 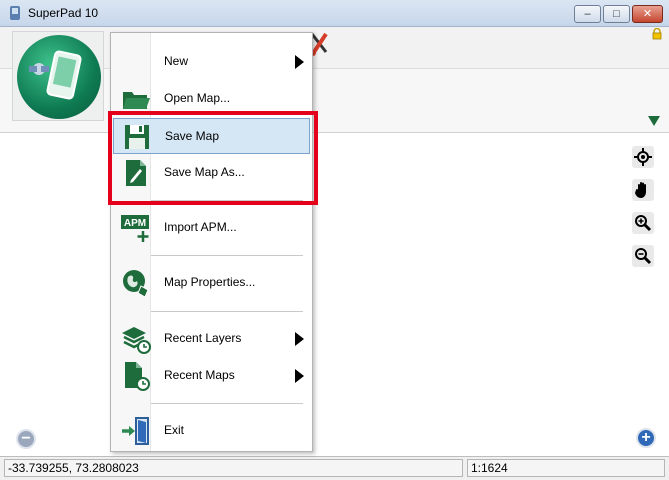 I want to click on menu-item-recent-maps: Recent Maps, so click(x=211, y=376).